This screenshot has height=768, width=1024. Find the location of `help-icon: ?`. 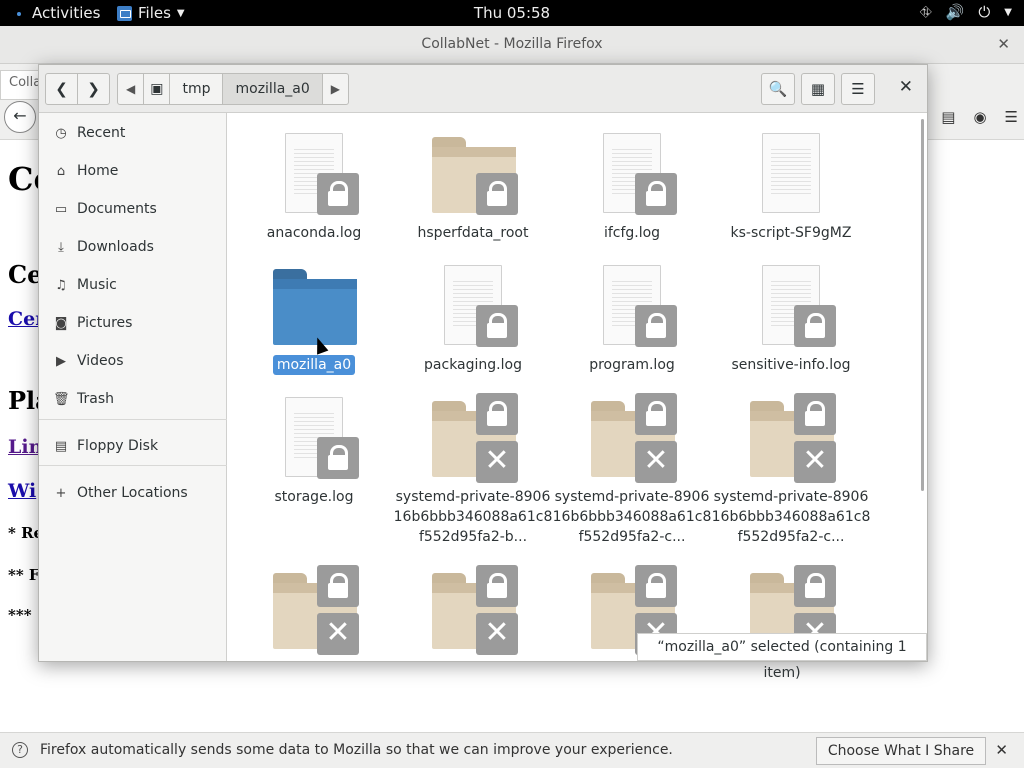

help-icon: ? is located at coordinates (20, 750).